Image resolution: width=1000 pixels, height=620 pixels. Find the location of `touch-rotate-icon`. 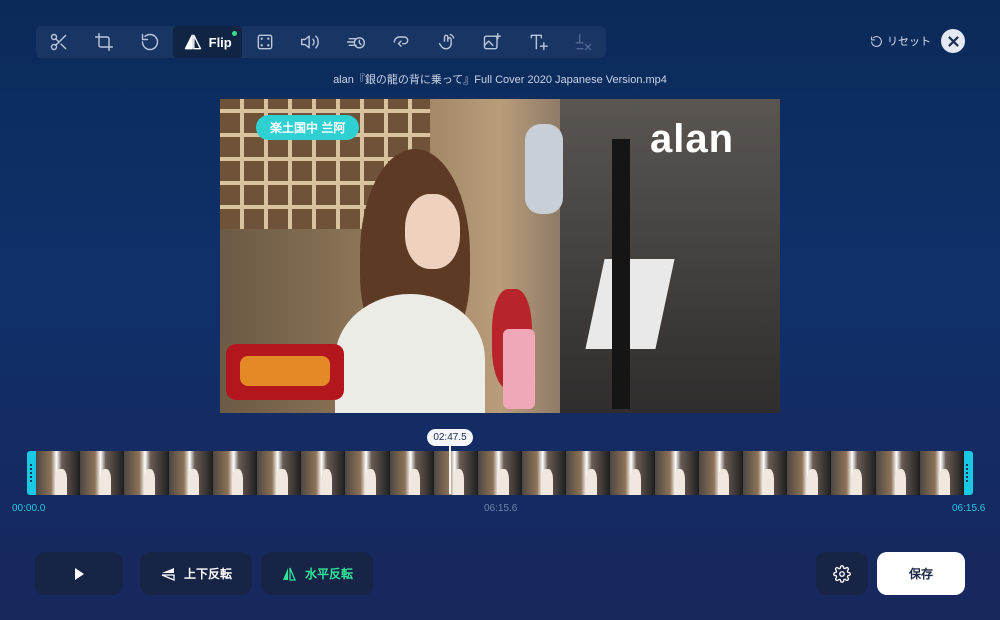

touch-rotate-icon is located at coordinates (446, 41).